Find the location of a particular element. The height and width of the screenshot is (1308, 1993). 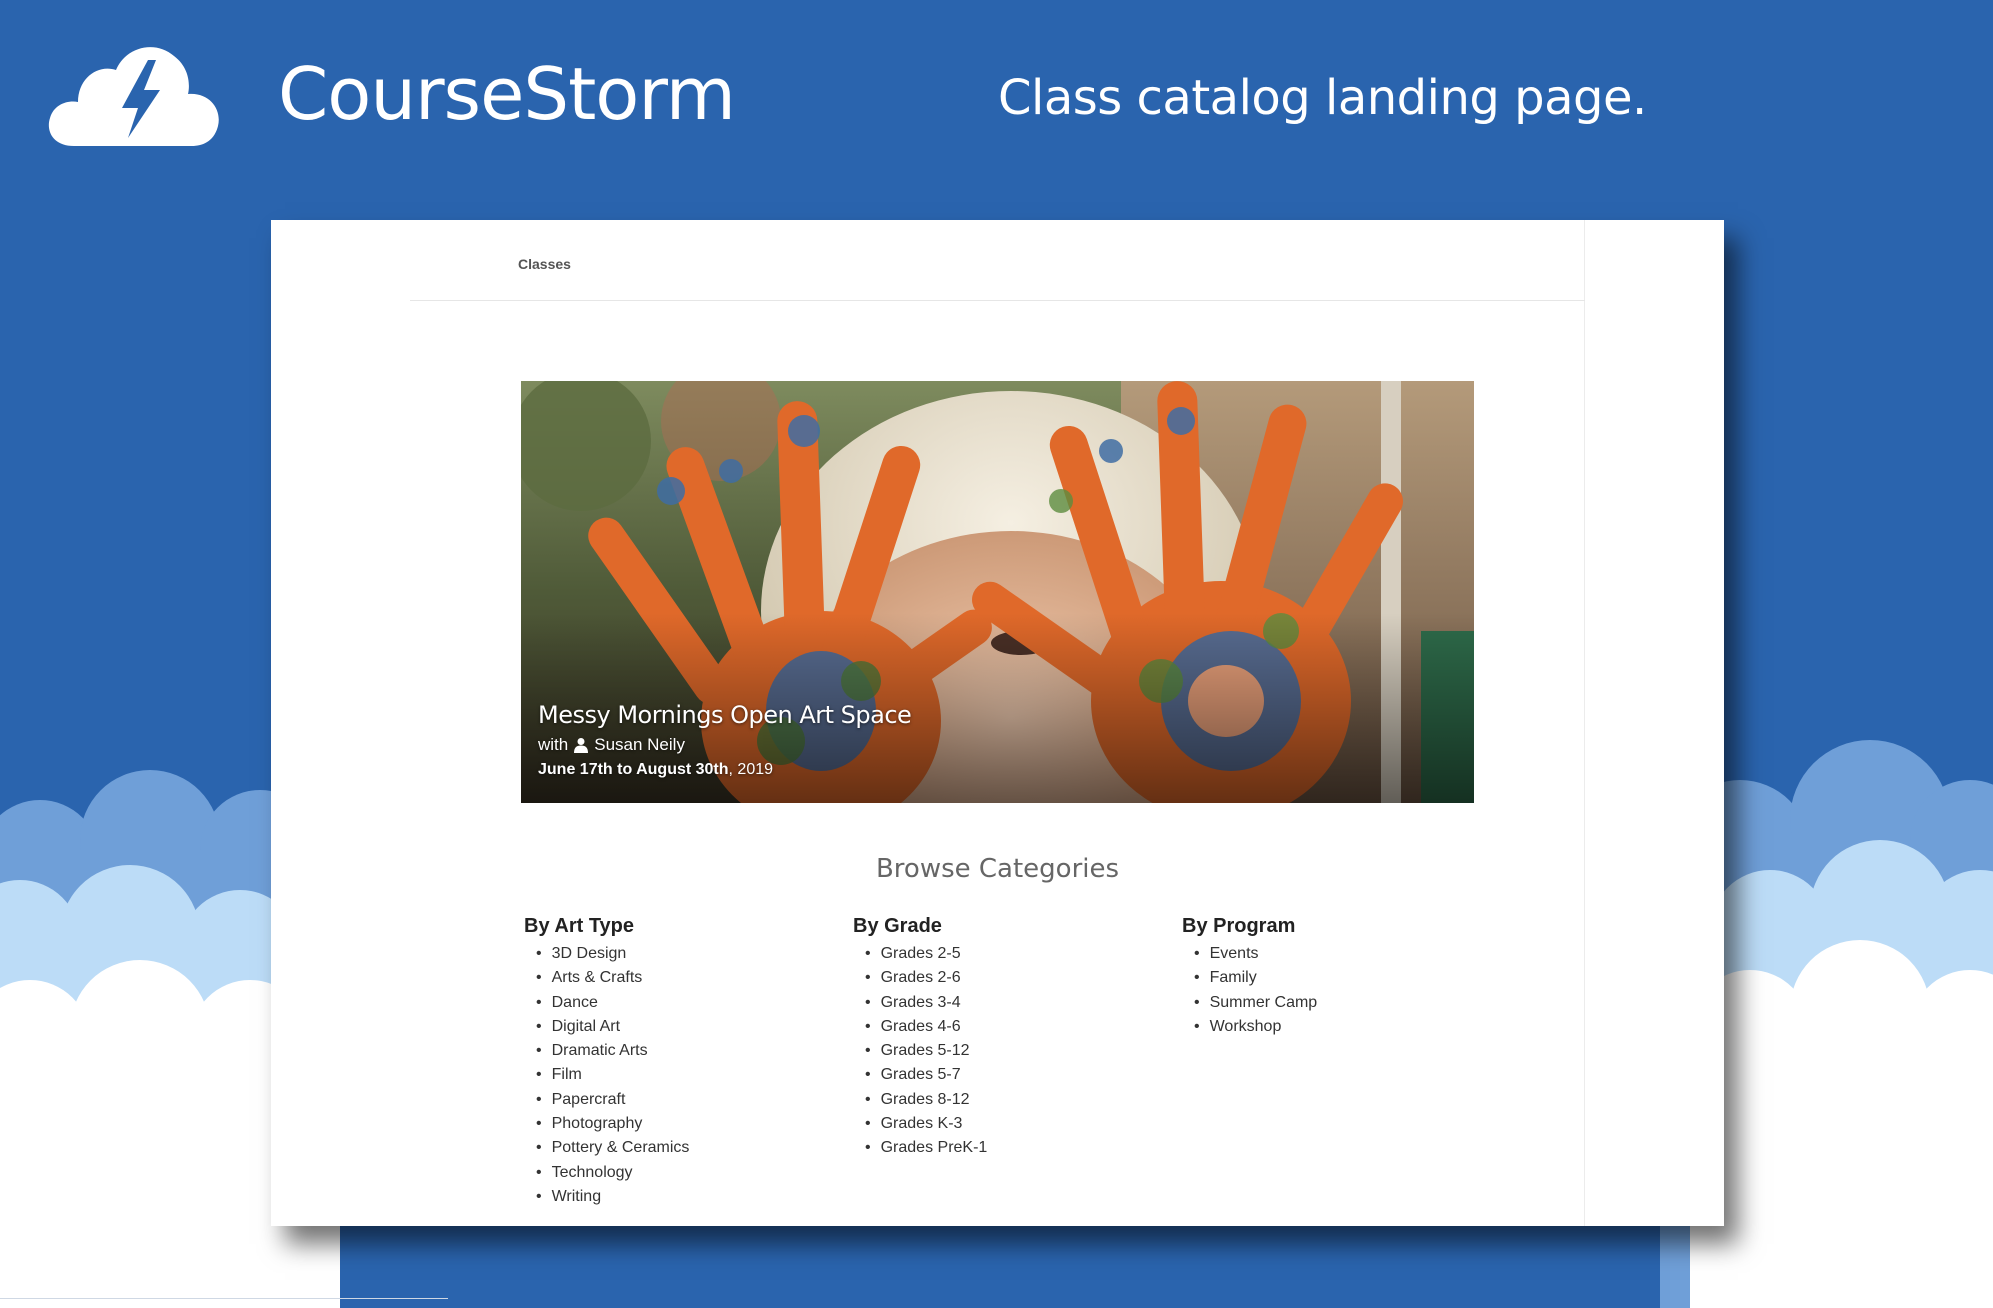

category-heading: By Art Type is located at coordinates (579, 926).